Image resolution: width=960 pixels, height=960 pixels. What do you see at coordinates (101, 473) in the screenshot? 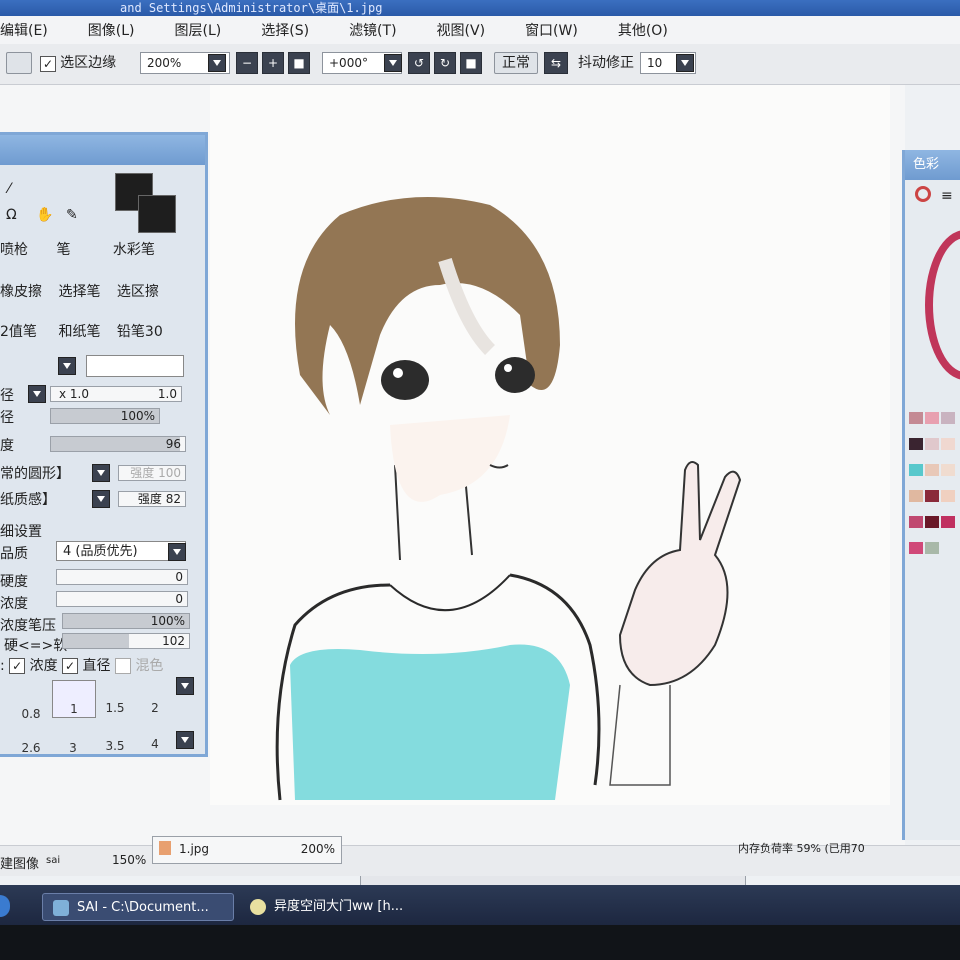
I see `shape-dropdown-icon` at bounding box center [101, 473].